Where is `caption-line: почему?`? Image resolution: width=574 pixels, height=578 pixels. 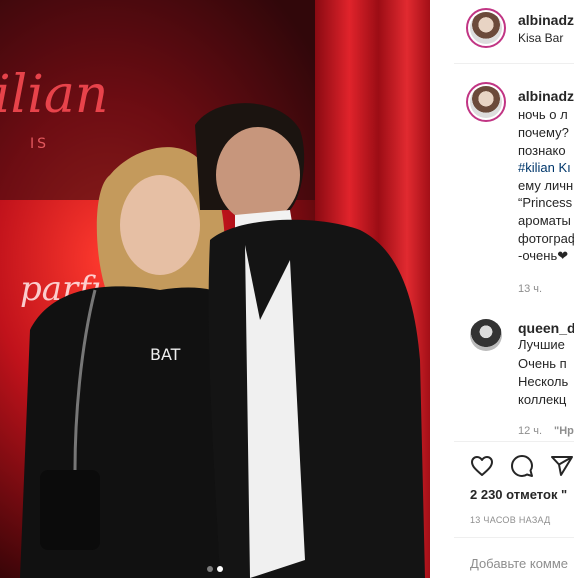
caption-line: почему? is located at coordinates (543, 132).